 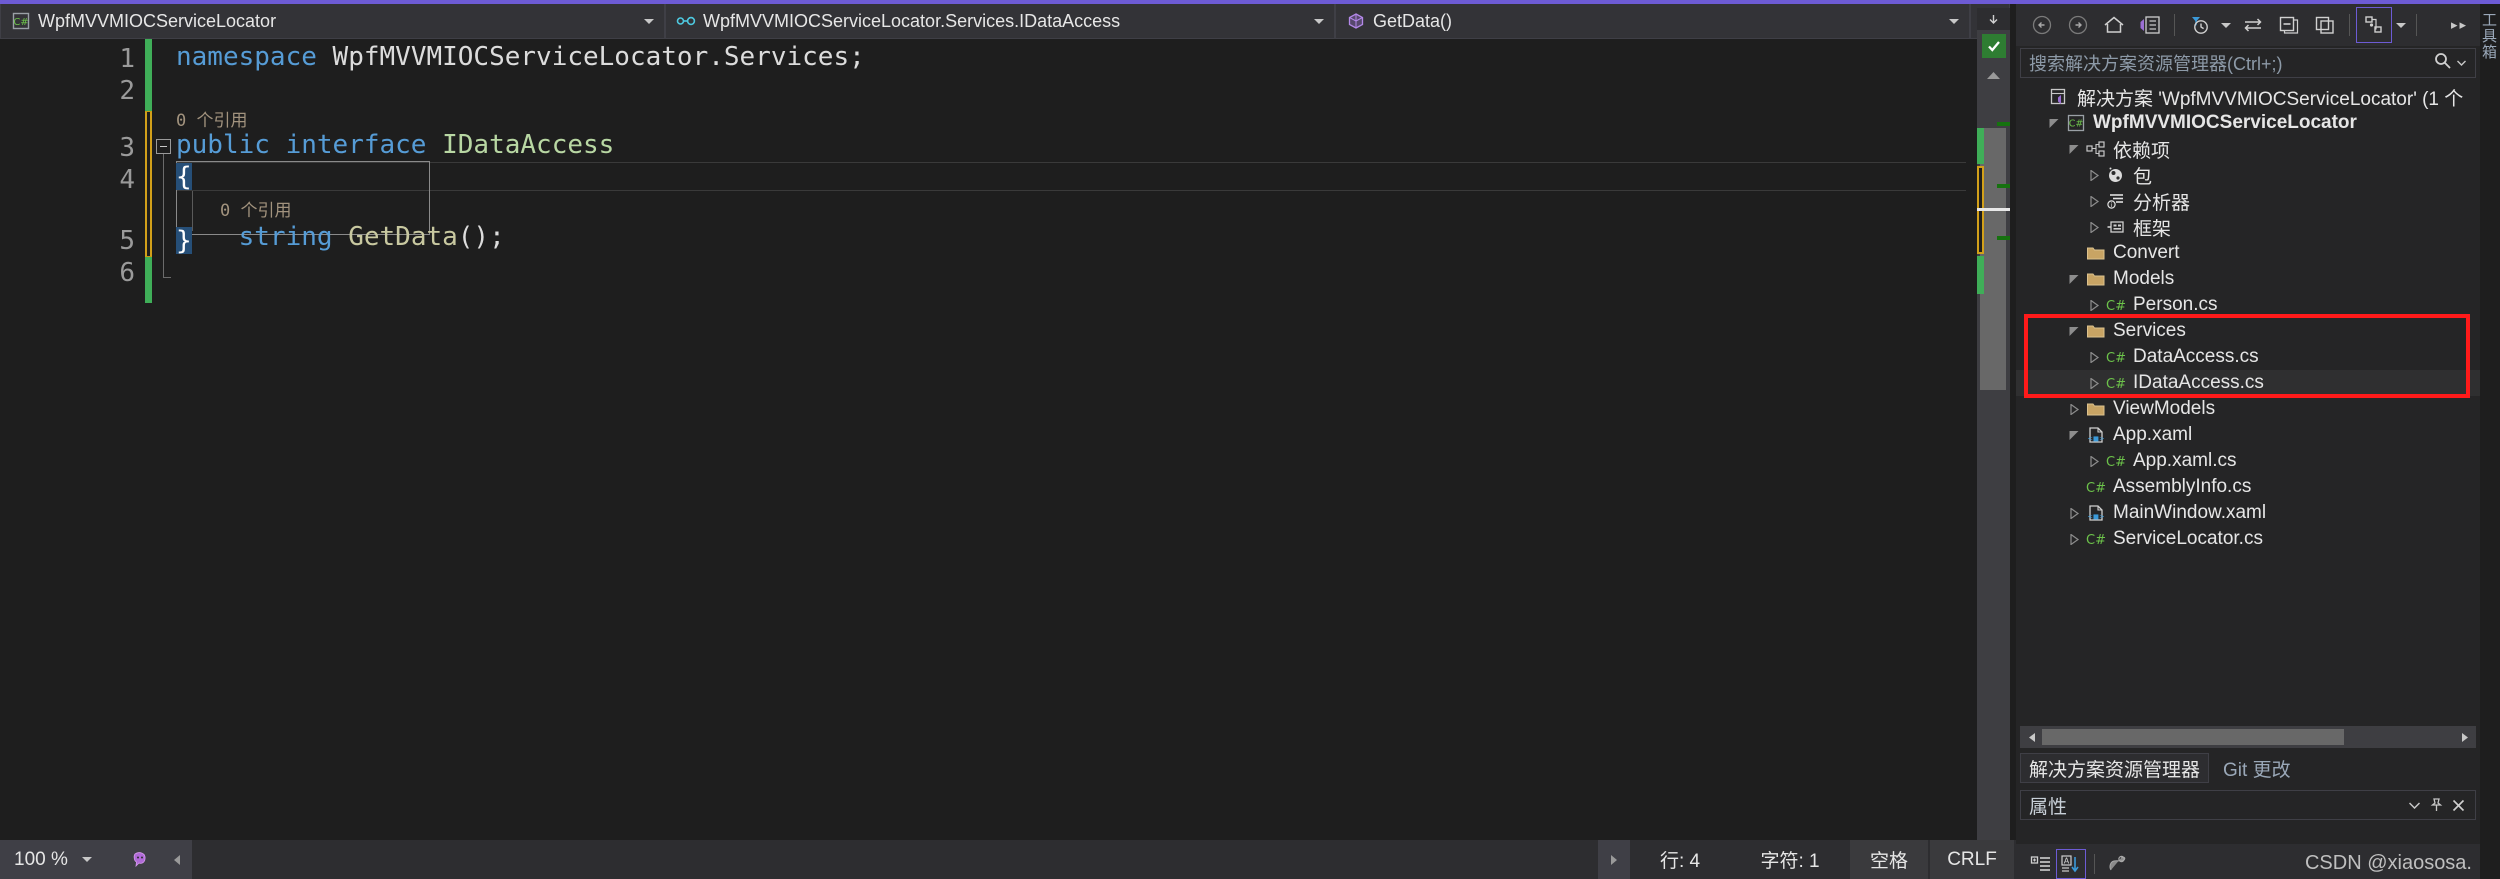 What do you see at coordinates (1993, 75) in the screenshot?
I see `scroll-map-up-arrow-icon` at bounding box center [1993, 75].